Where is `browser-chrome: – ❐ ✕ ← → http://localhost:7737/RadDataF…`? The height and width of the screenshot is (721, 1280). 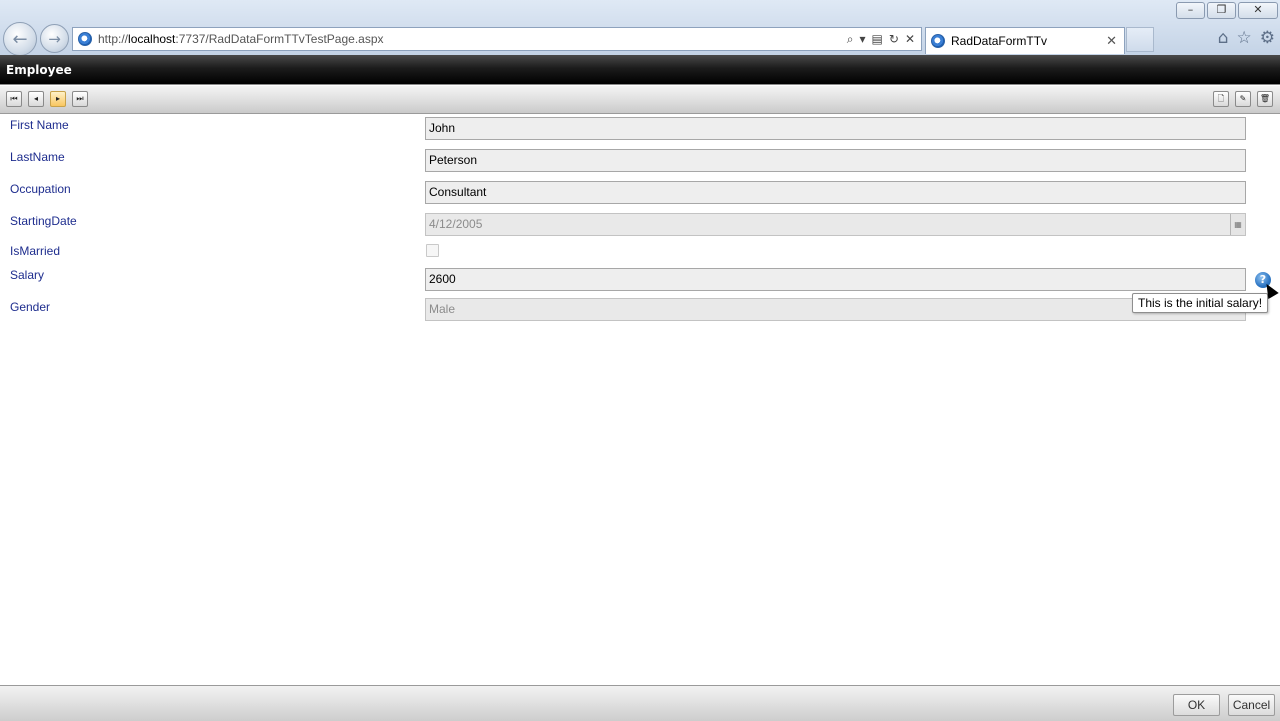 browser-chrome: – ❐ ✕ ← → http://localhost:7737/RadDataF… is located at coordinates (640, 28).